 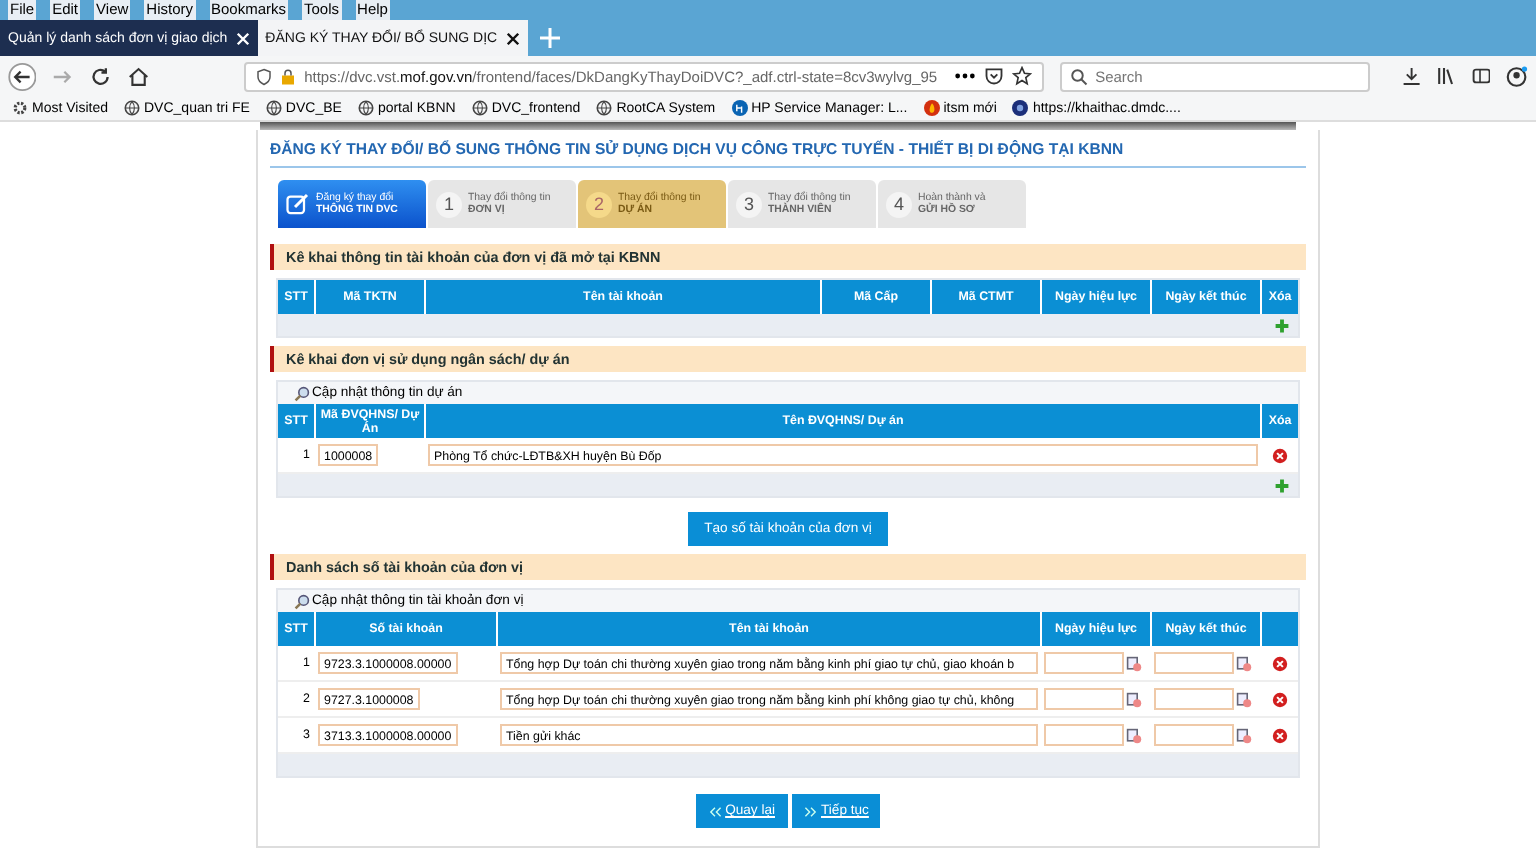 I want to click on close-icon, so click(x=512, y=38).